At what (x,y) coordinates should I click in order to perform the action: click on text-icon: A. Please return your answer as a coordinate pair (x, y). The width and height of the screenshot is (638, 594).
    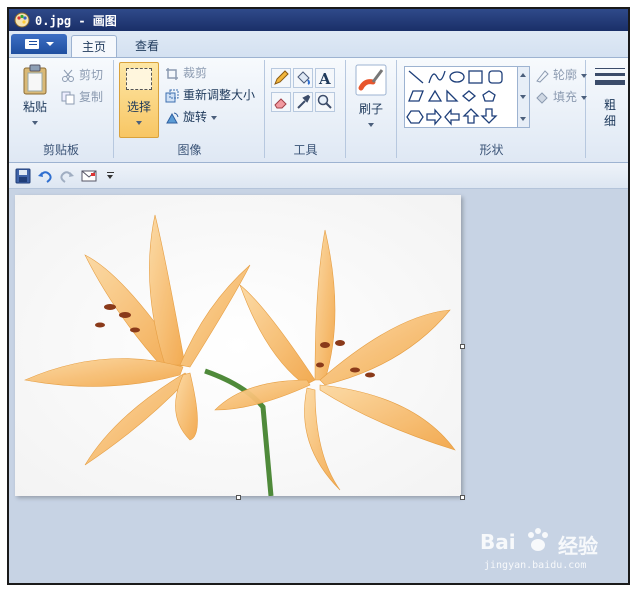
    Looking at the image, I should click on (324, 79).